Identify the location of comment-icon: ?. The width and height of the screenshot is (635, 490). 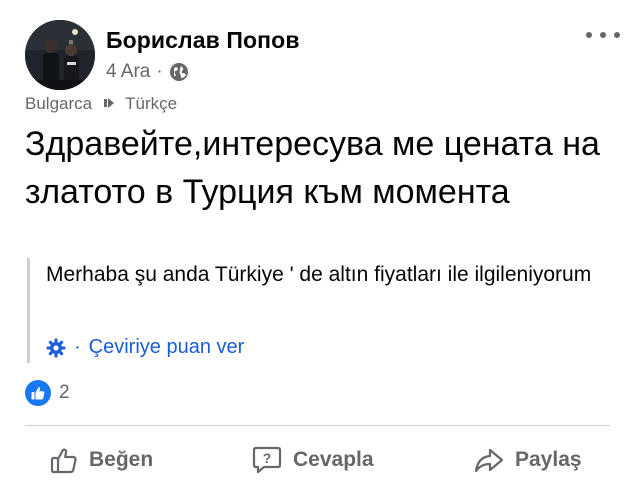
(267, 460).